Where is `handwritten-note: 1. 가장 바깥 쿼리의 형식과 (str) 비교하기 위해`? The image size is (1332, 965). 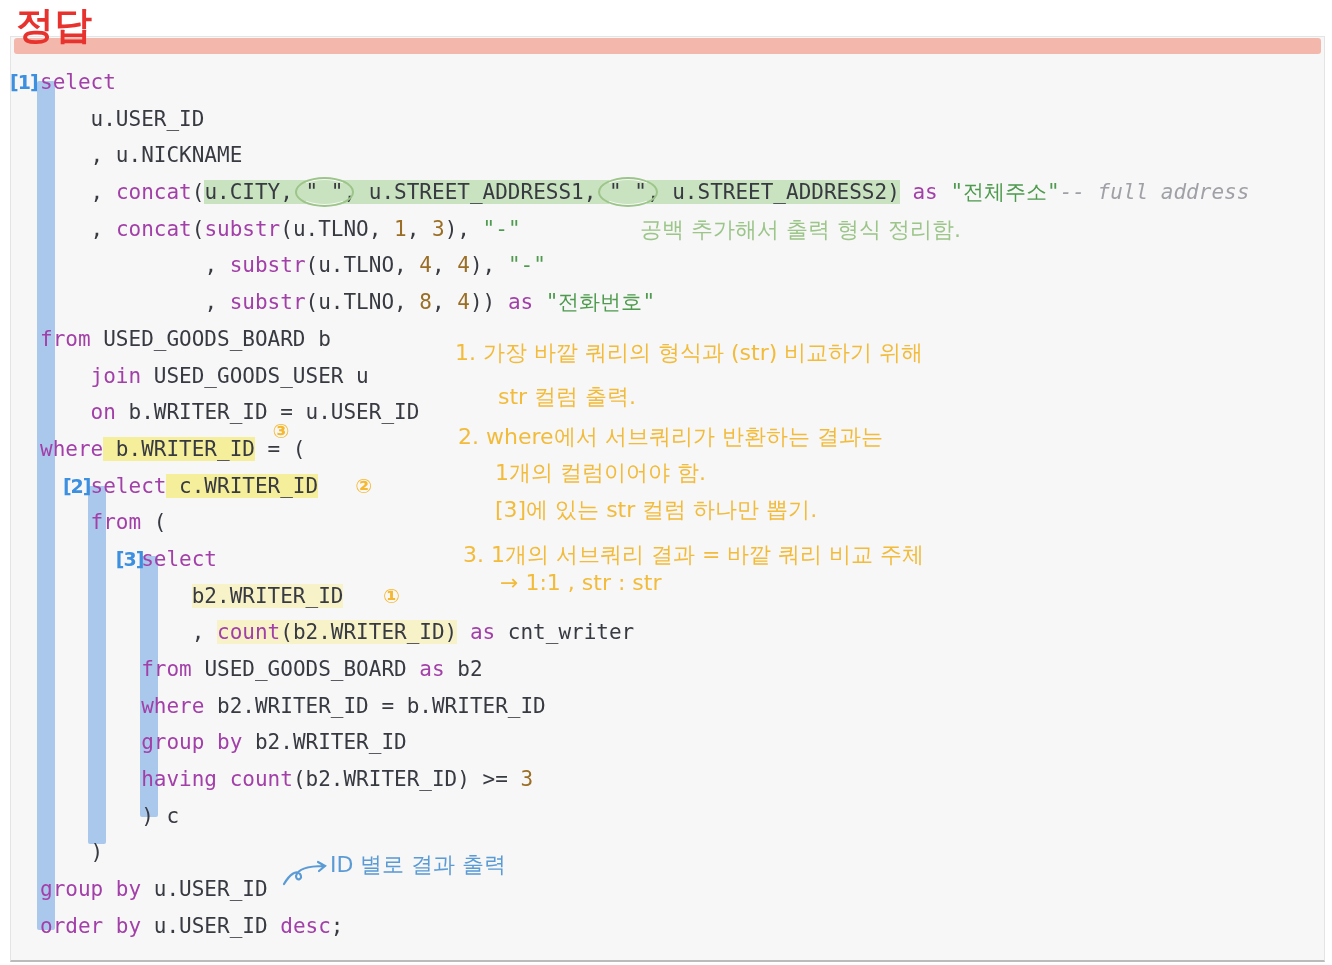
handwritten-note: 1. 가장 바깥 쿼리의 형식과 (str) 비교하기 위해 is located at coordinates (689, 353).